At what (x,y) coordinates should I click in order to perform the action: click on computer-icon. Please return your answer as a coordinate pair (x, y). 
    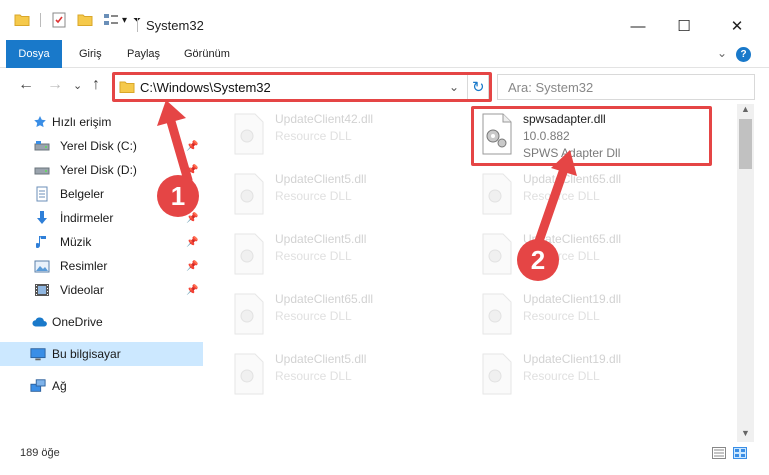
    Looking at the image, I should click on (38, 354).